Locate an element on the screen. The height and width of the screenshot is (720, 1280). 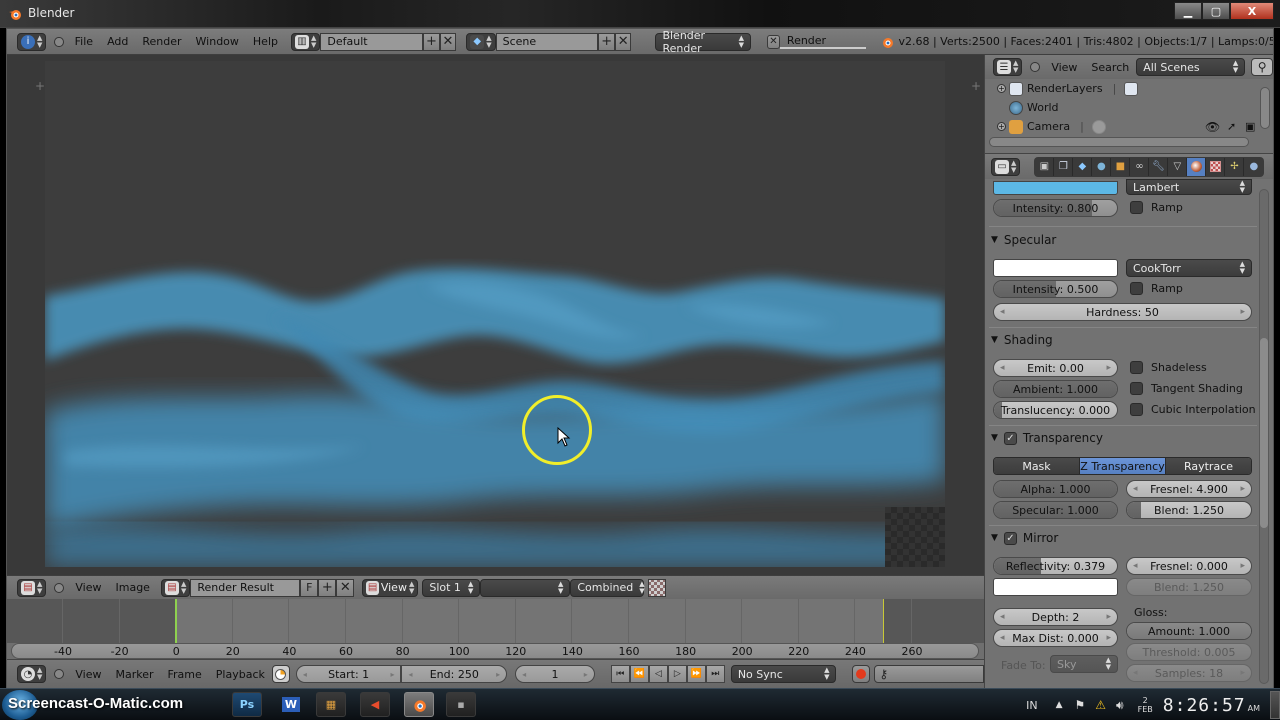
specular-color-swatch is located at coordinates (1055, 268).